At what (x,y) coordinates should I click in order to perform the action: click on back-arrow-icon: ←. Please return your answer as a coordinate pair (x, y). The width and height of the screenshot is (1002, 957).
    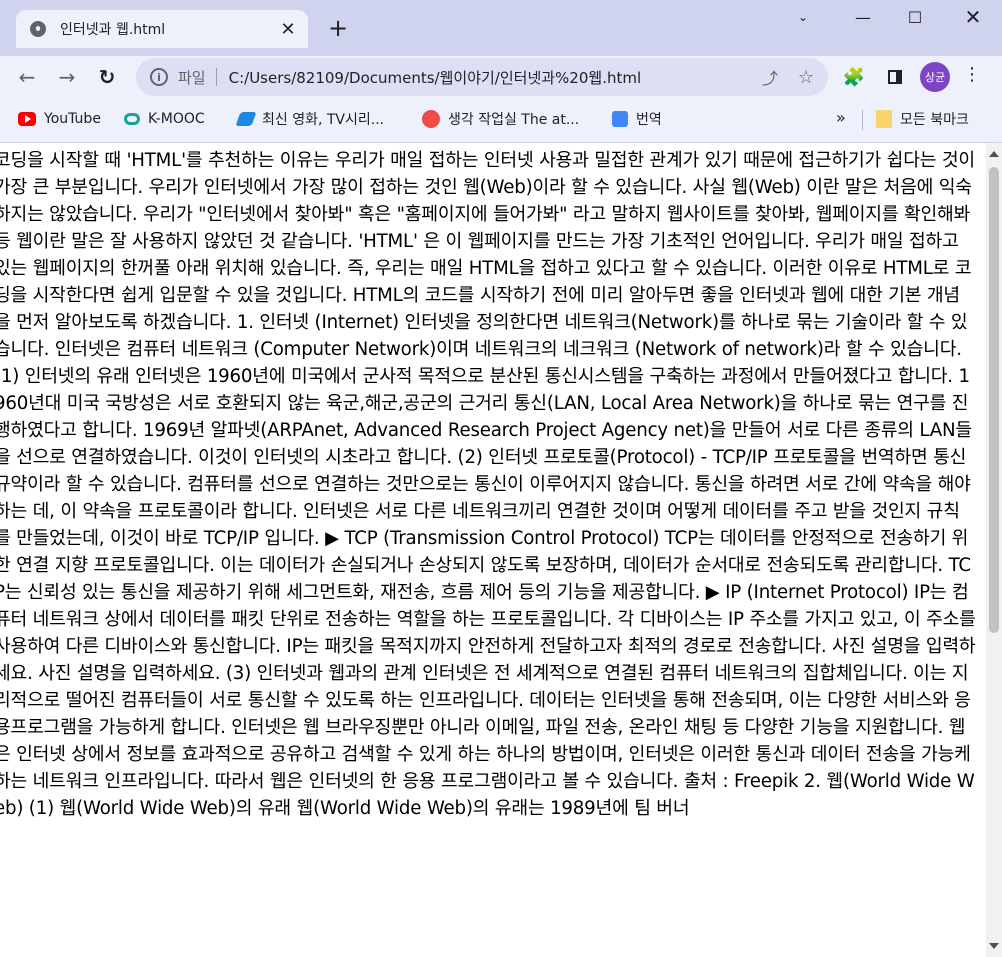
    Looking at the image, I should click on (27, 77).